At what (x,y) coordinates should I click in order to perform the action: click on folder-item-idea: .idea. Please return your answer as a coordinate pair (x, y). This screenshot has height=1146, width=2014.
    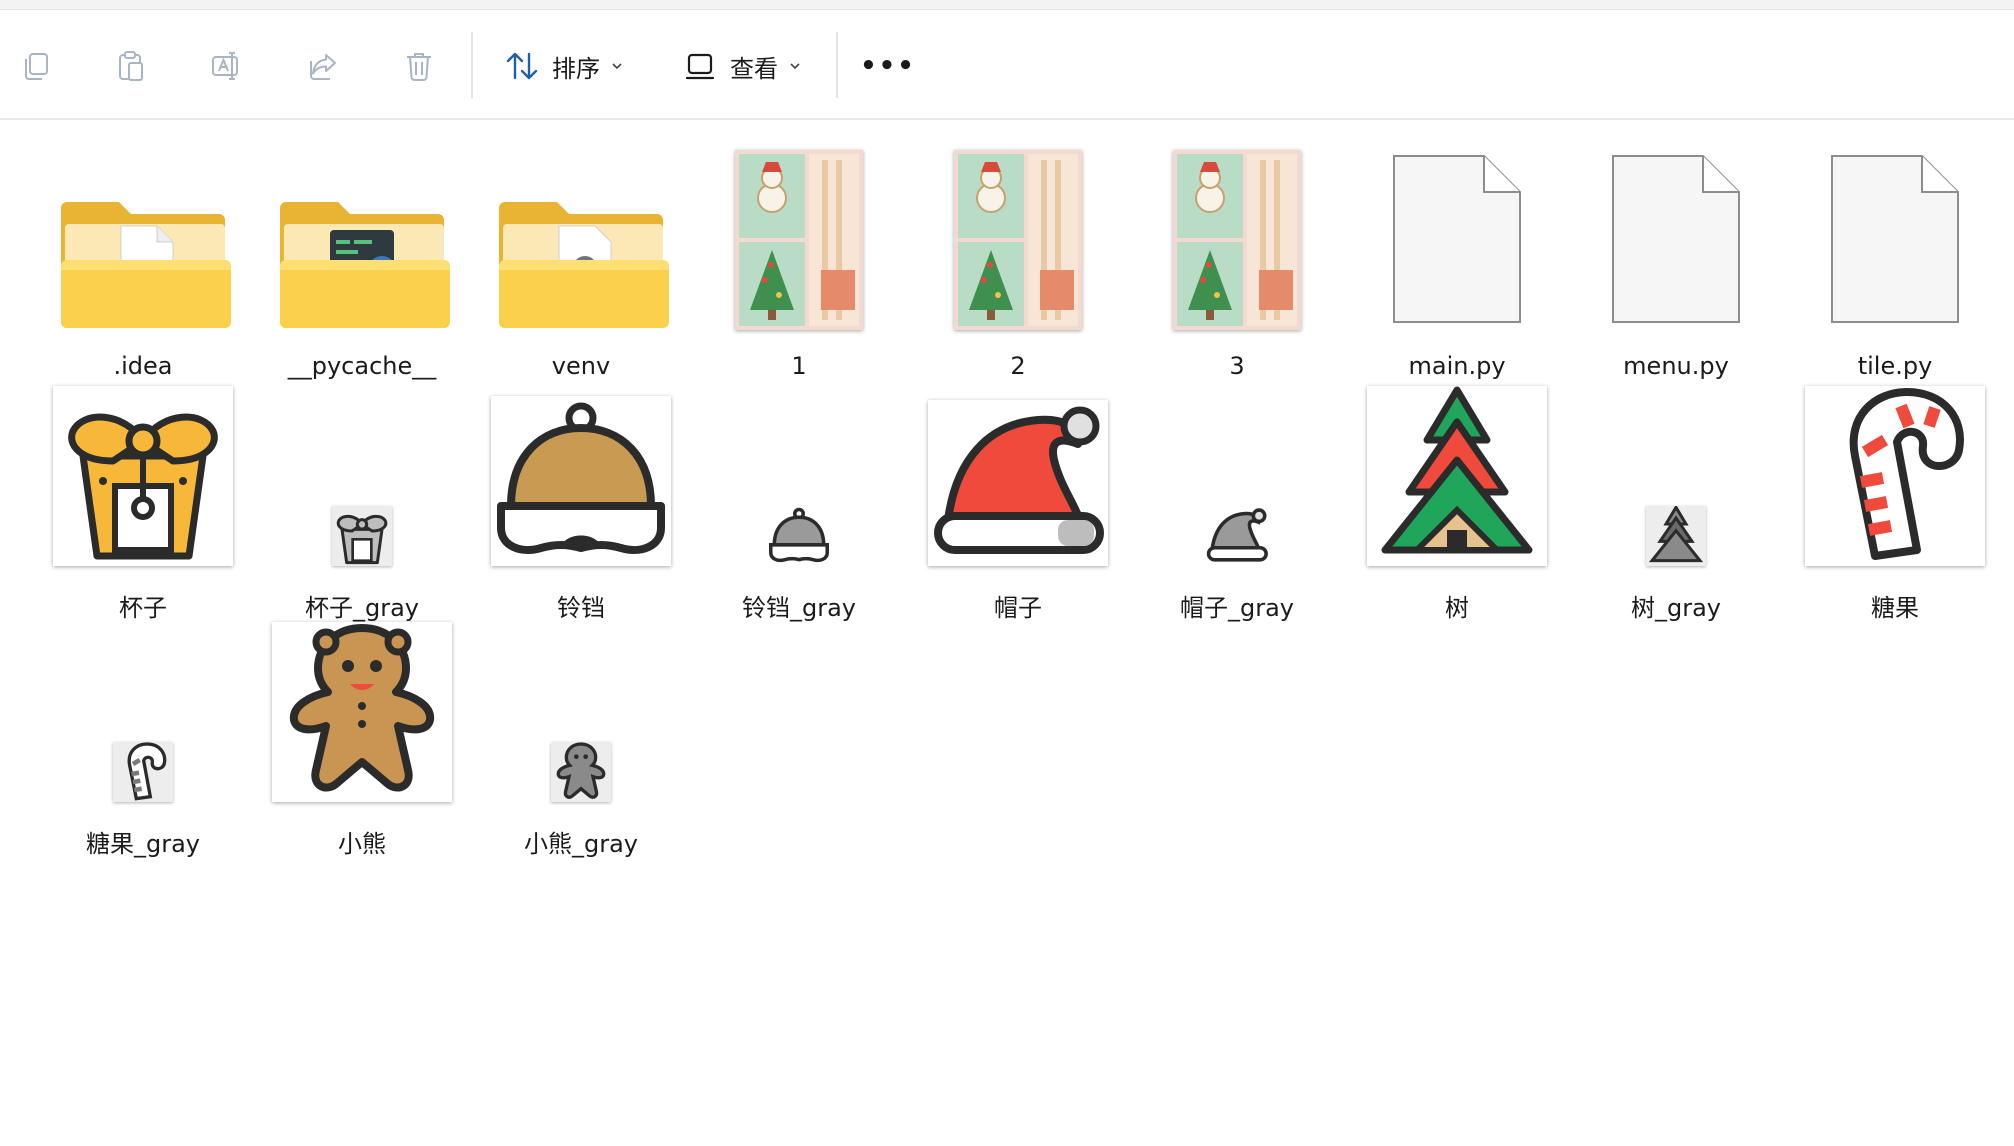
    Looking at the image, I should click on (143, 260).